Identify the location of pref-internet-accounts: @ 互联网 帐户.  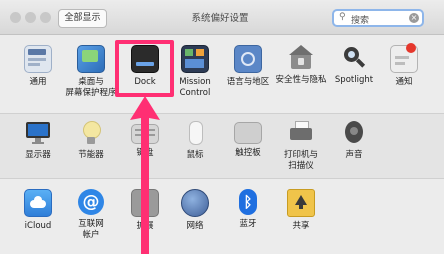
(91, 215).